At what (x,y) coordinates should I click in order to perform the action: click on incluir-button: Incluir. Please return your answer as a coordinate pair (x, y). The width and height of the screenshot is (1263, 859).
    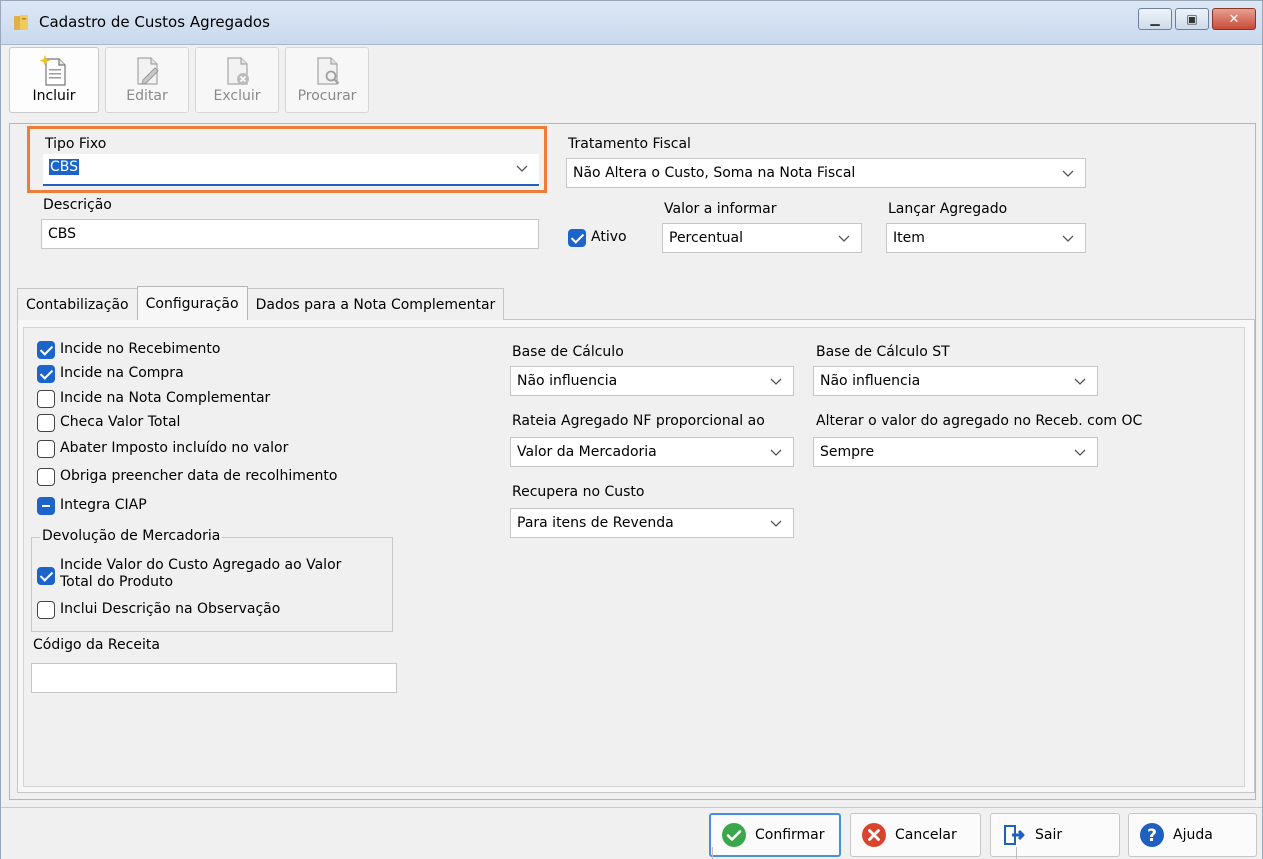
    Looking at the image, I should click on (54, 80).